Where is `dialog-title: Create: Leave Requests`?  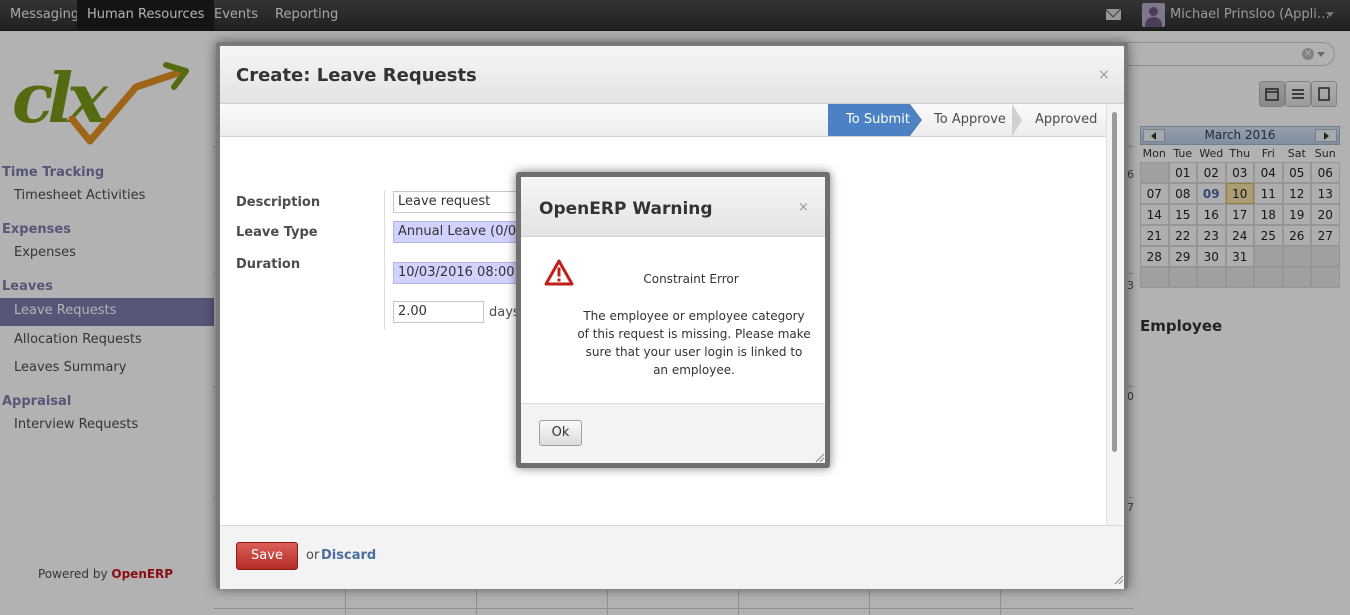
dialog-title: Create: Leave Requests is located at coordinates (356, 75).